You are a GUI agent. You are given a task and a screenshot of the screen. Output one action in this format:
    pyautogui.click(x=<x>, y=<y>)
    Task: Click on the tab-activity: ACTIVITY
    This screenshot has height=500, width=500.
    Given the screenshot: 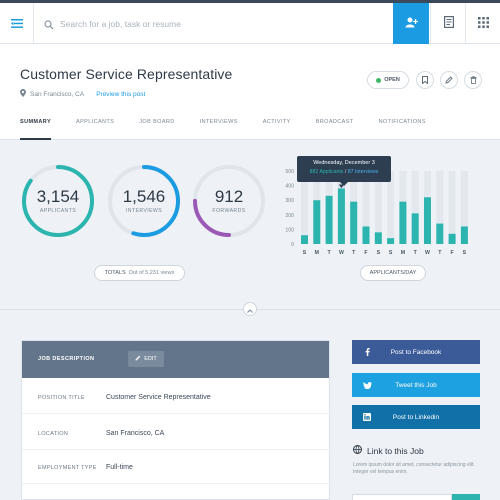 What is the action you would take?
    pyautogui.click(x=277, y=129)
    